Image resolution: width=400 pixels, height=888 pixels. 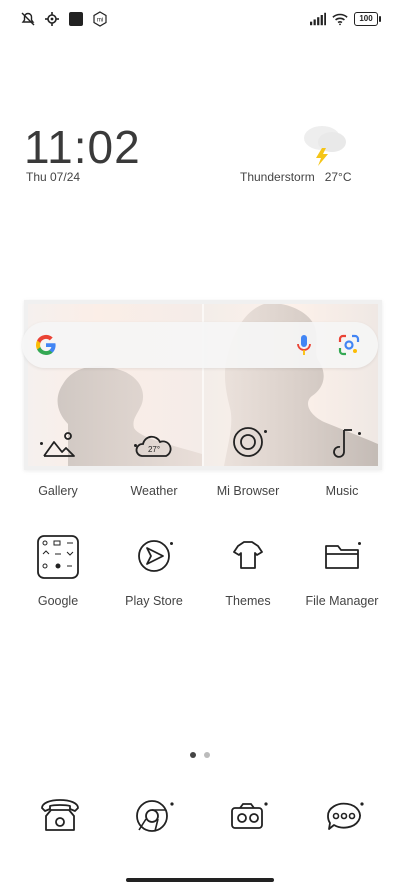 I want to click on music-icon, so click(x=342, y=448).